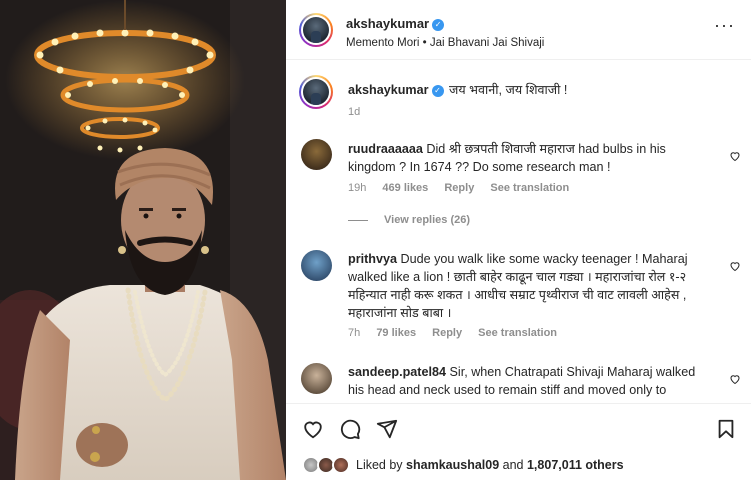  What do you see at coordinates (341, 465) in the screenshot?
I see `liker-avatar` at bounding box center [341, 465].